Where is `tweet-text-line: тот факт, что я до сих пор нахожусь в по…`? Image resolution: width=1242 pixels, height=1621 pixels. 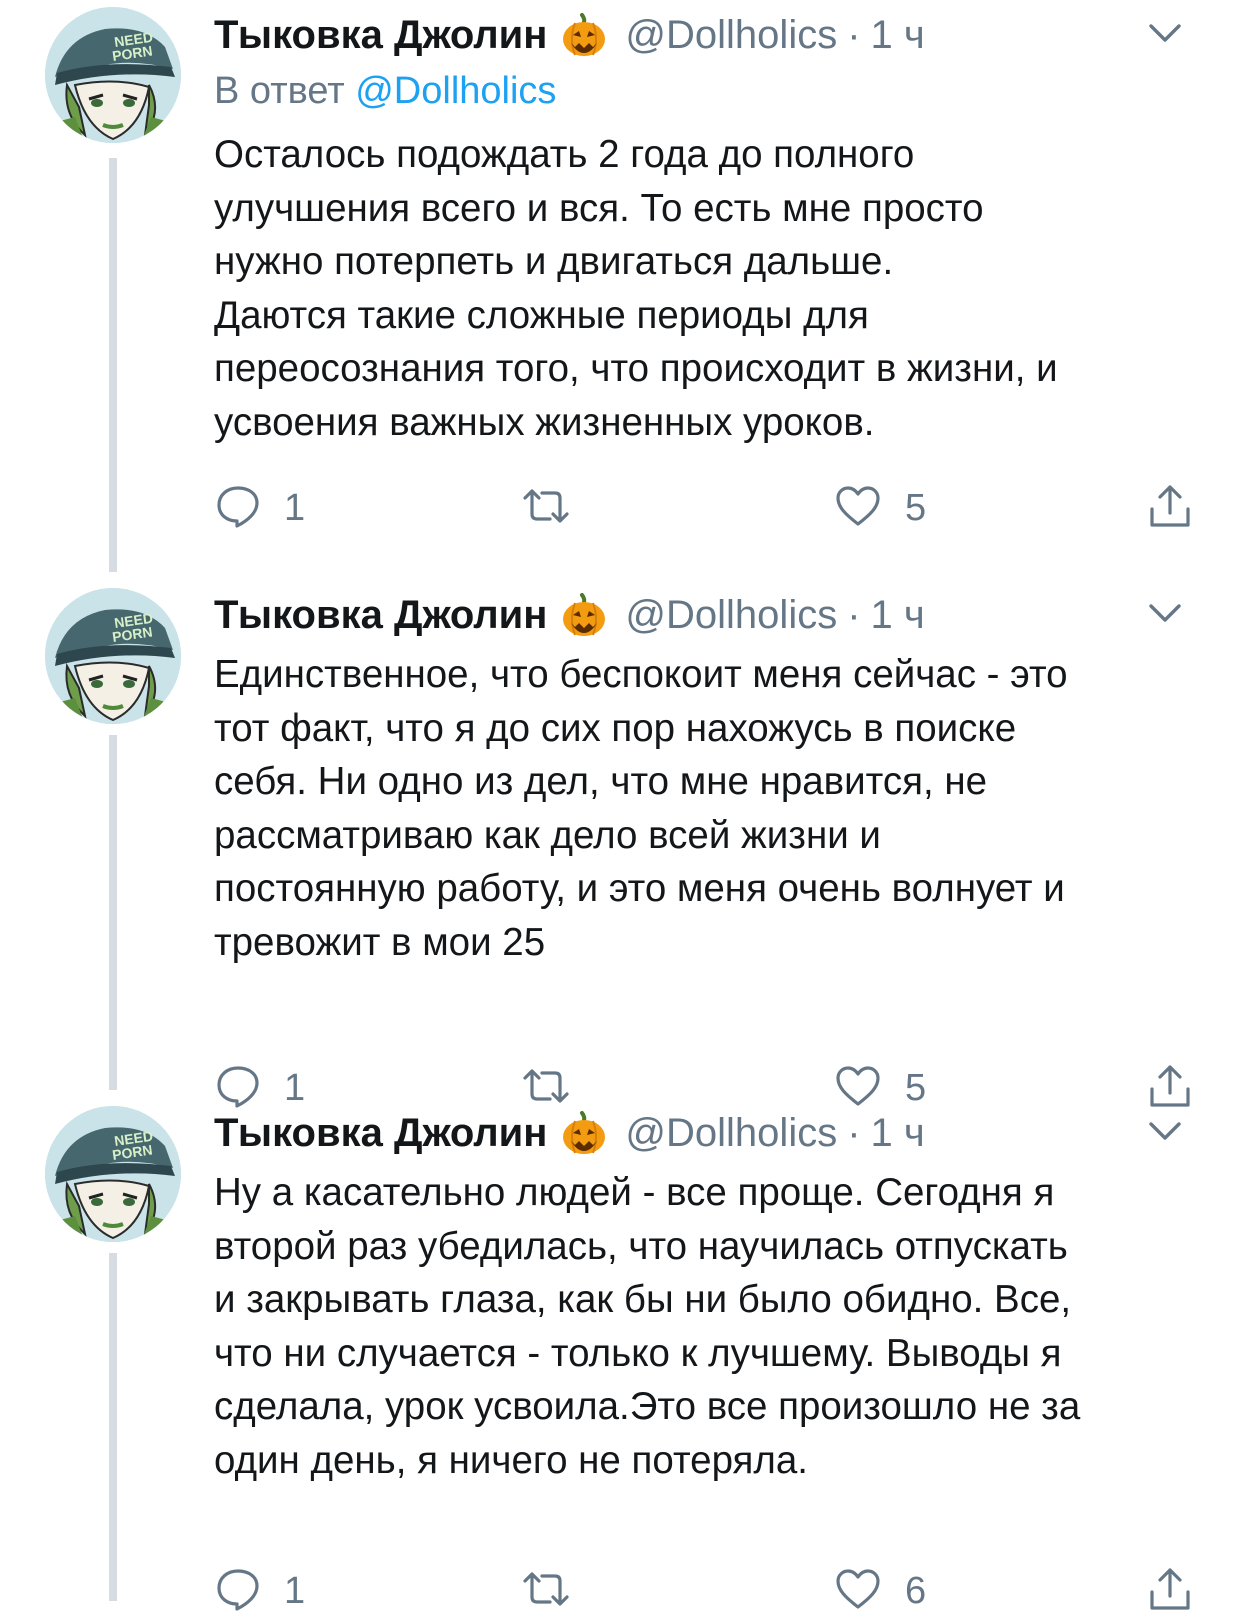
tweet-text-line: тот факт, что я до сих пор нахожусь в по… is located at coordinates (615, 728).